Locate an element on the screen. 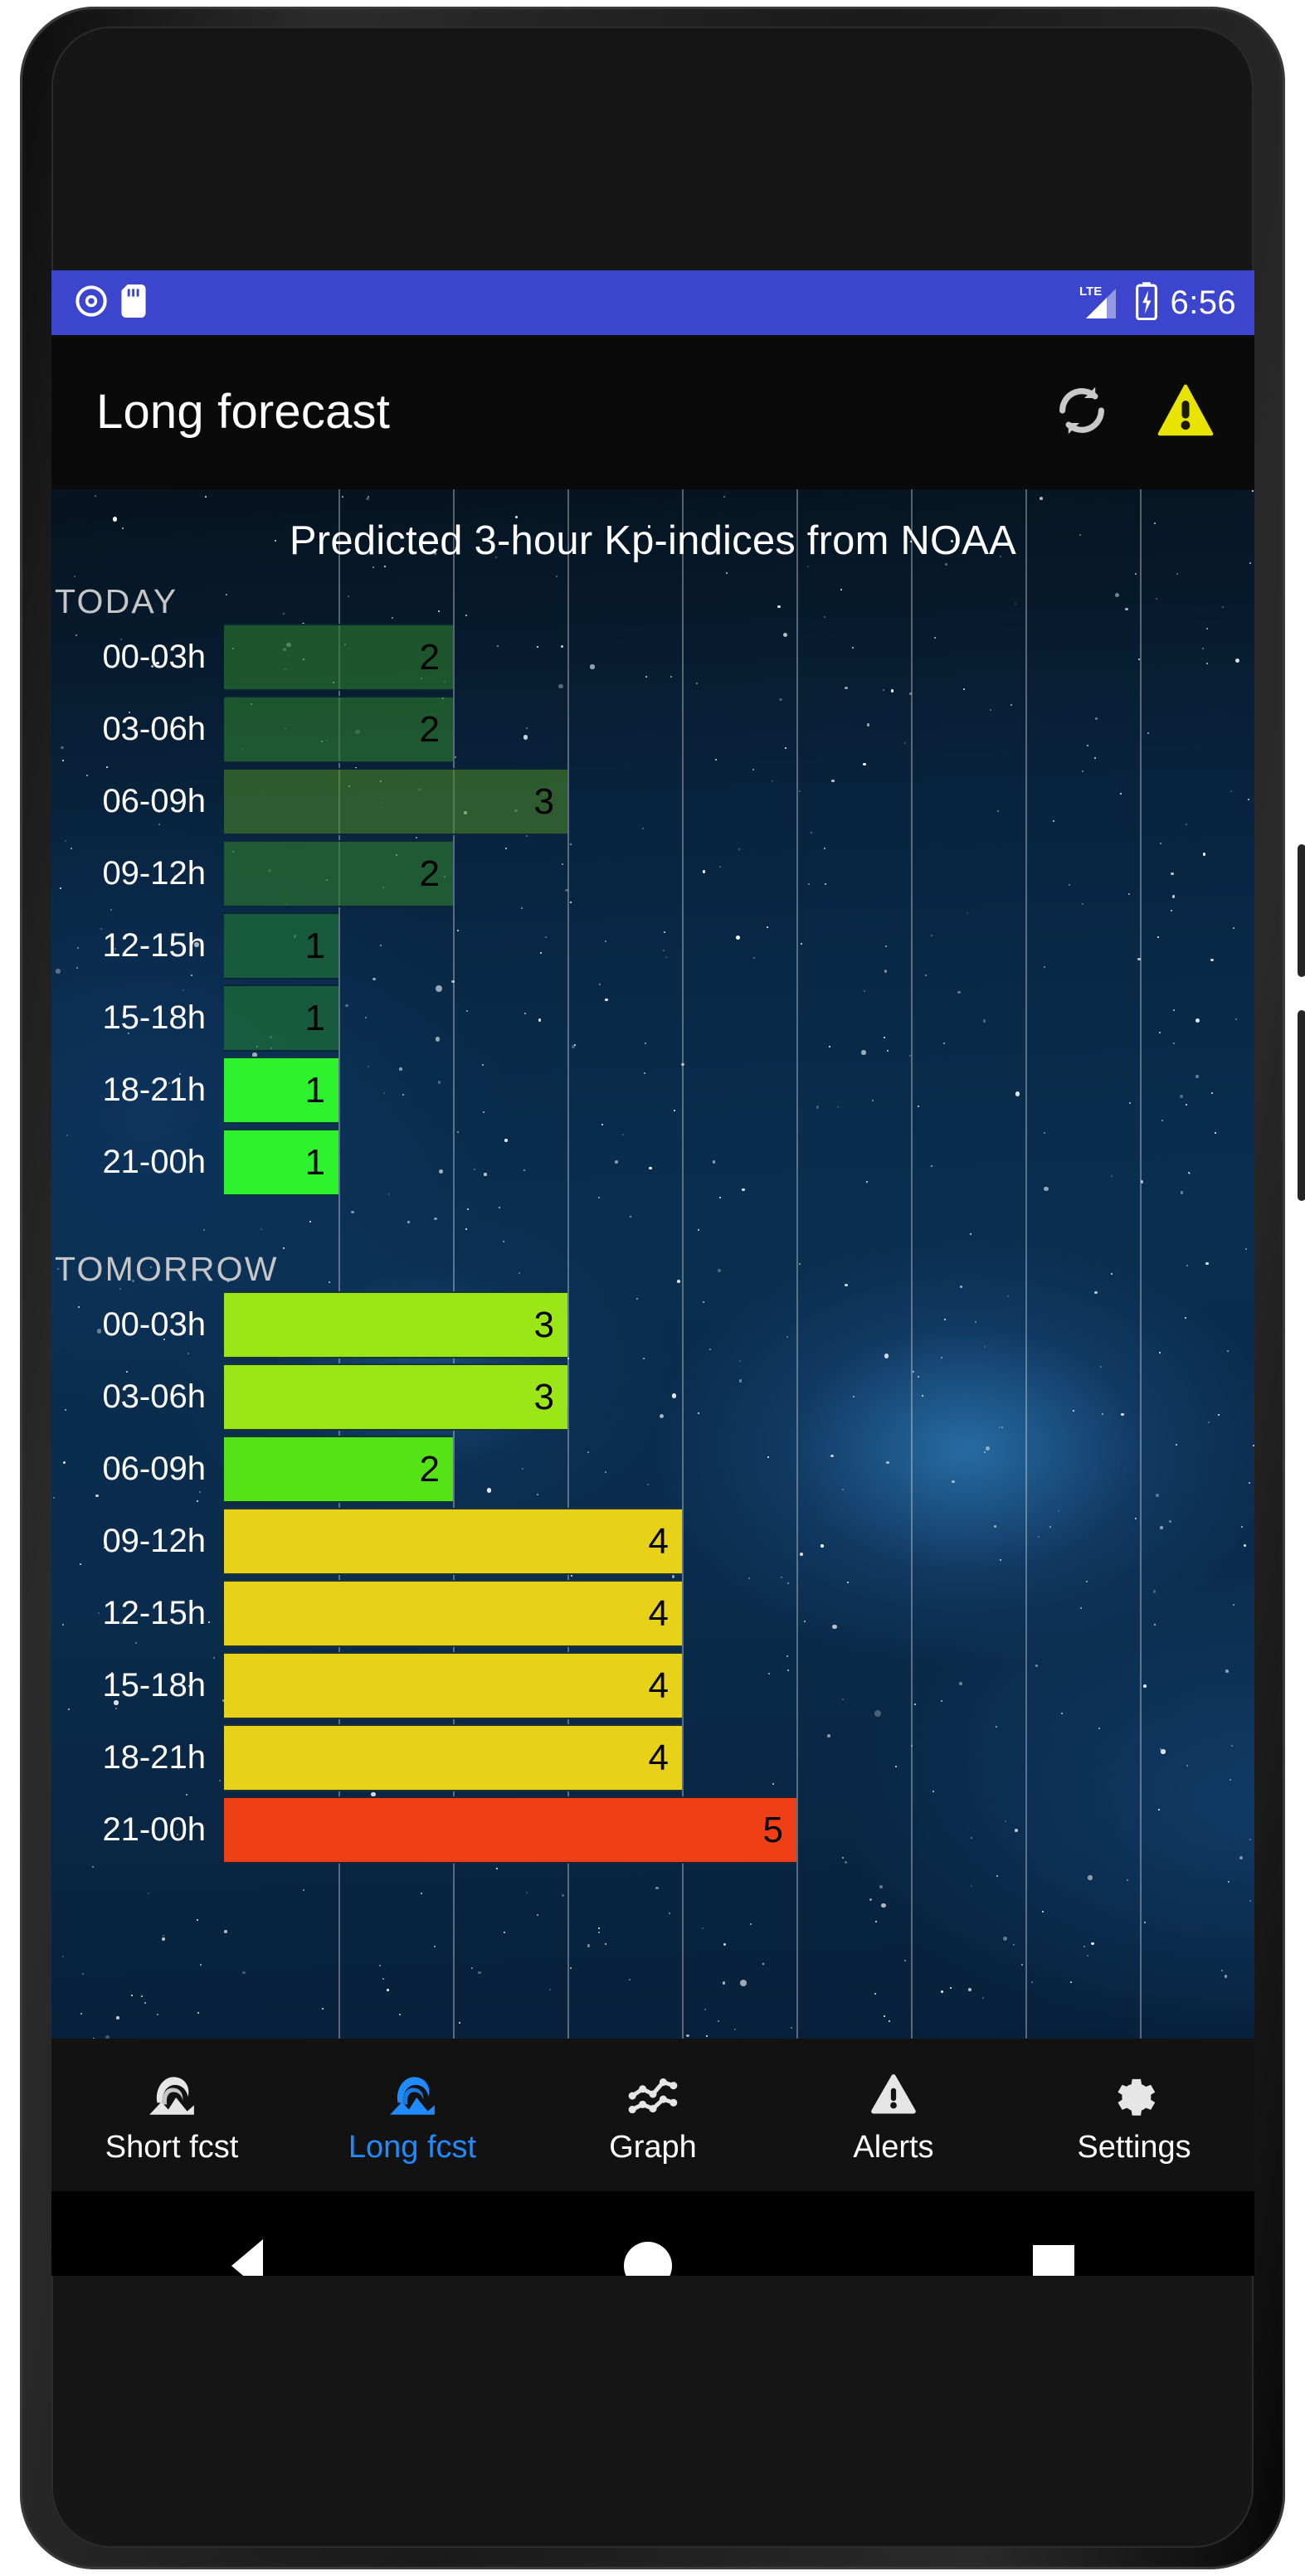 The height and width of the screenshot is (2576, 1305). tab-label: Graph is located at coordinates (653, 2148).